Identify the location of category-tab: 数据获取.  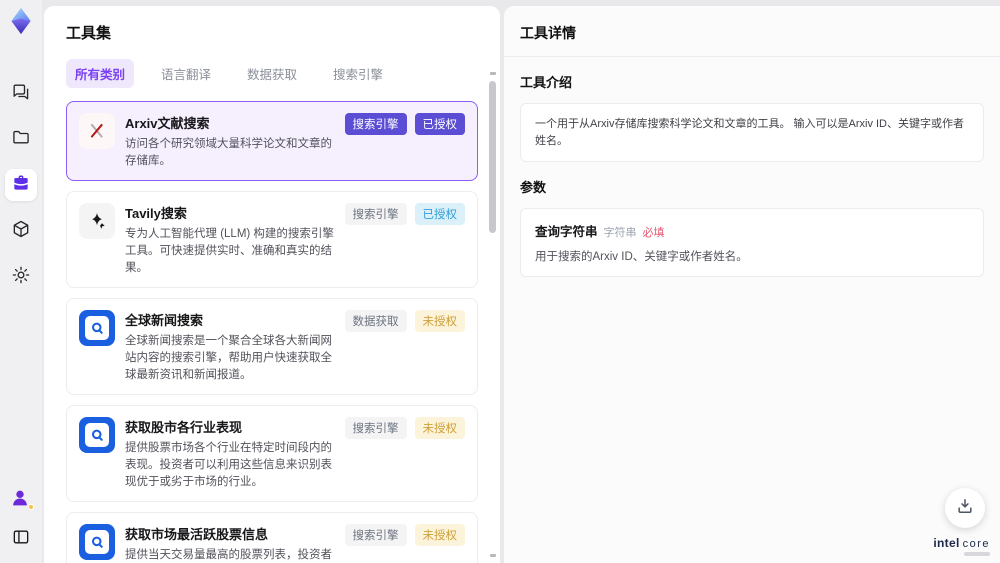
(272, 73).